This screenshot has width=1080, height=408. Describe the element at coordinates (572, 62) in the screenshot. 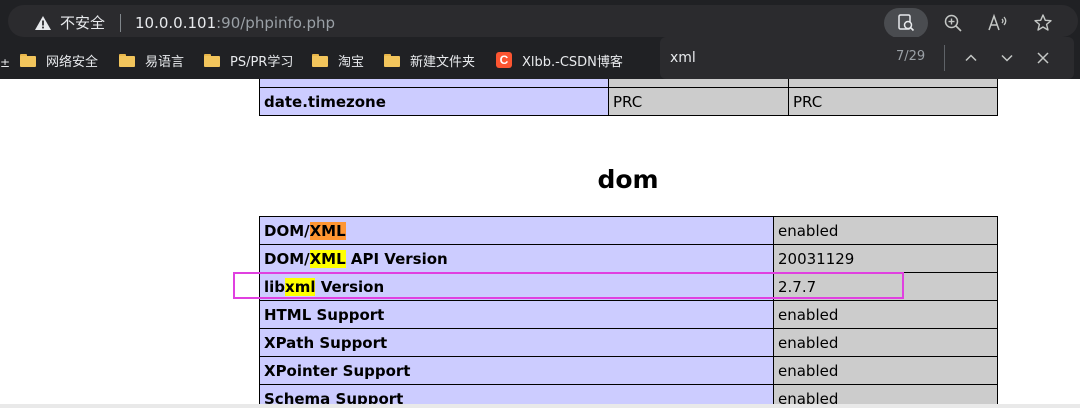

I see `bookmark-label: Xlbb.-CSDN博客` at that location.